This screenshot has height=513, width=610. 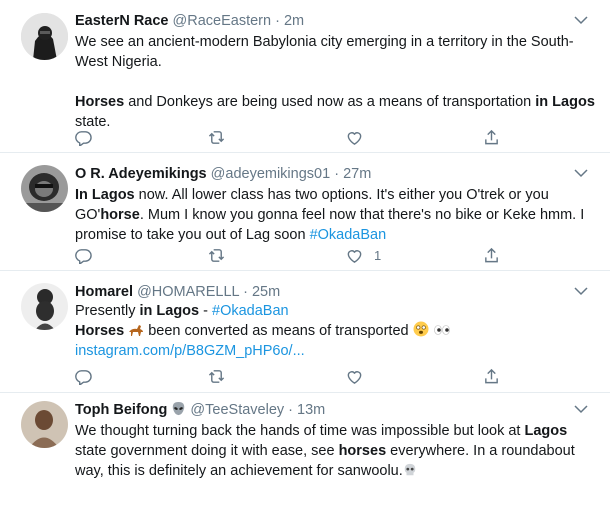 What do you see at coordinates (378, 255) in the screenshot?
I see `like-count: 1` at bounding box center [378, 255].